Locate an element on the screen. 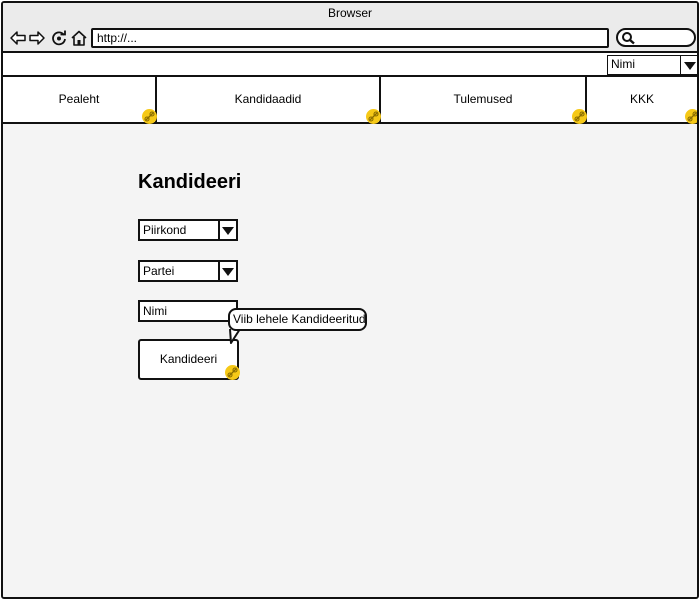 This screenshot has height=600, width=700. tab-kkk-label: KKK is located at coordinates (641, 99).